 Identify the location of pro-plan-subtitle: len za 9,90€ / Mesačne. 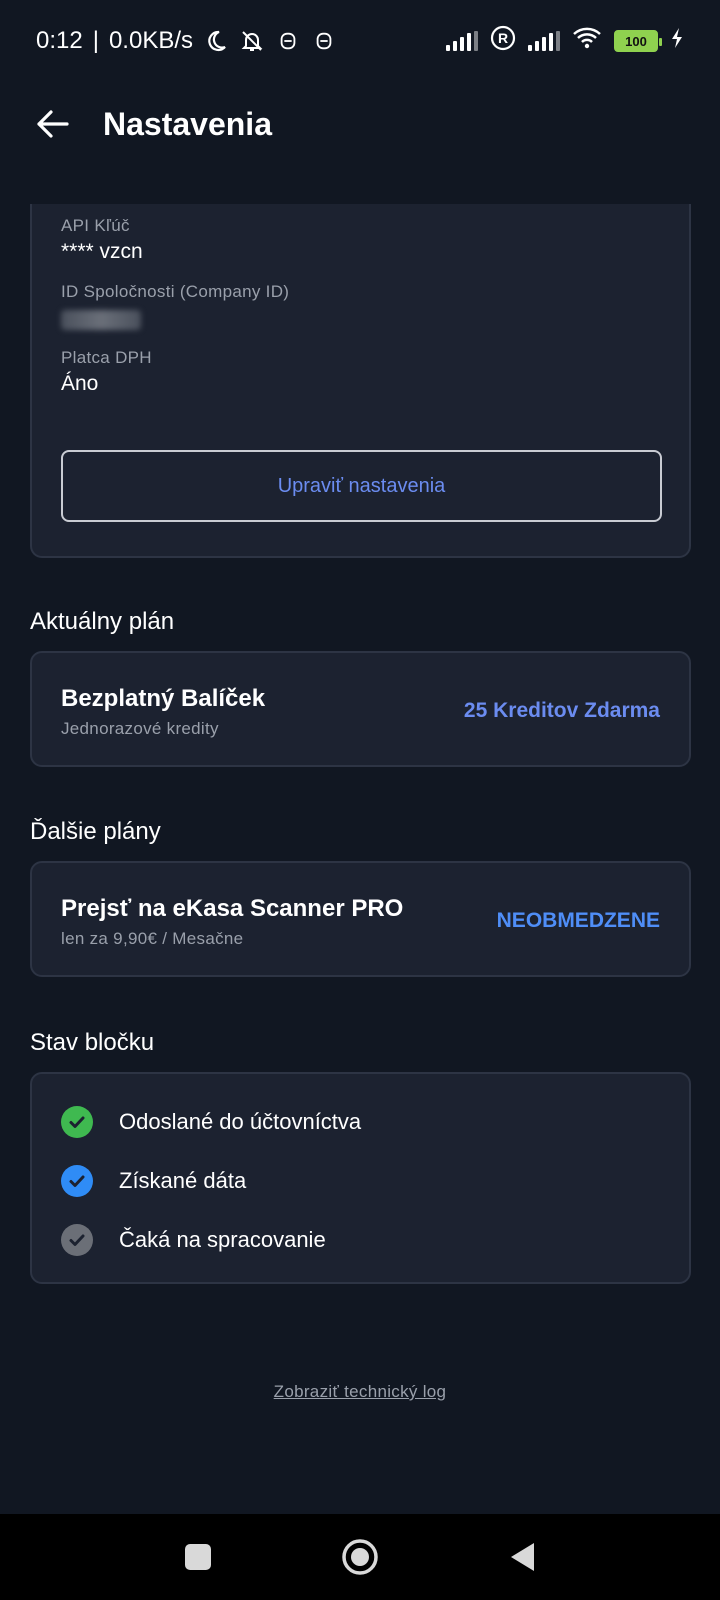
(152, 938).